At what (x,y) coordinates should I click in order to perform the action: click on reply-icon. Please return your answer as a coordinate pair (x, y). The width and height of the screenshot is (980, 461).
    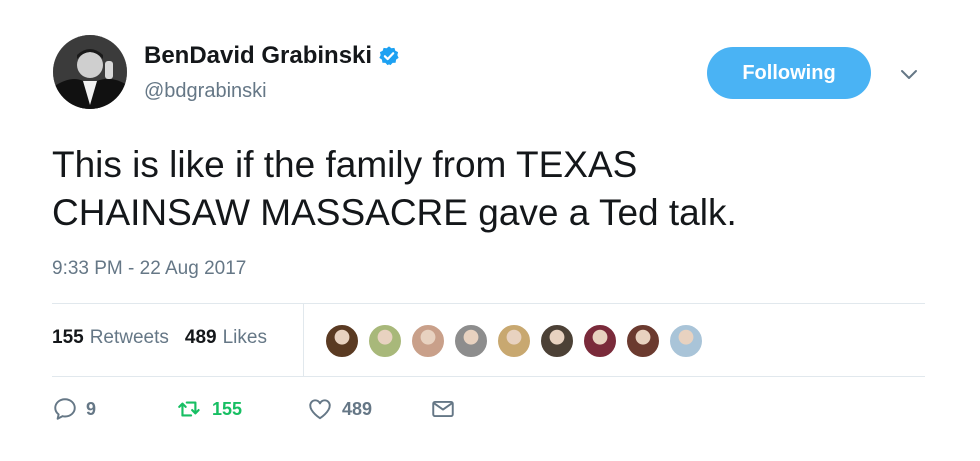
    Looking at the image, I should click on (65, 409).